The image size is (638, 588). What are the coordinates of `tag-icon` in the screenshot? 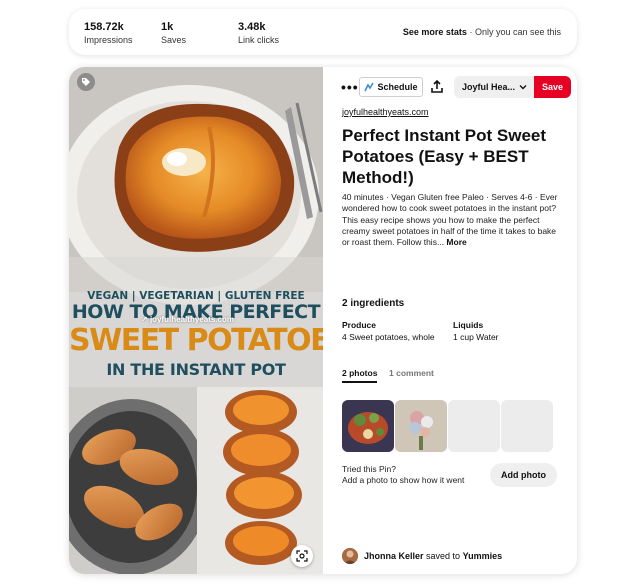 It's located at (86, 82).